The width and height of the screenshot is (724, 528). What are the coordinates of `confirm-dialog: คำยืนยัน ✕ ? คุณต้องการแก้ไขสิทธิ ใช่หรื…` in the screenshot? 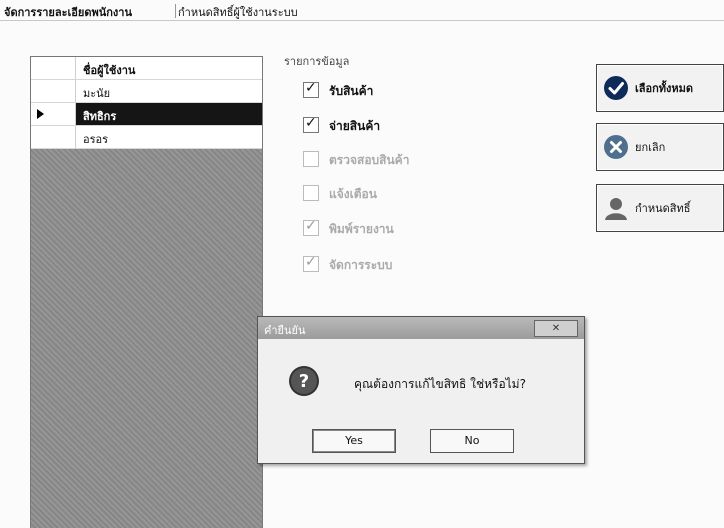 It's located at (421, 390).